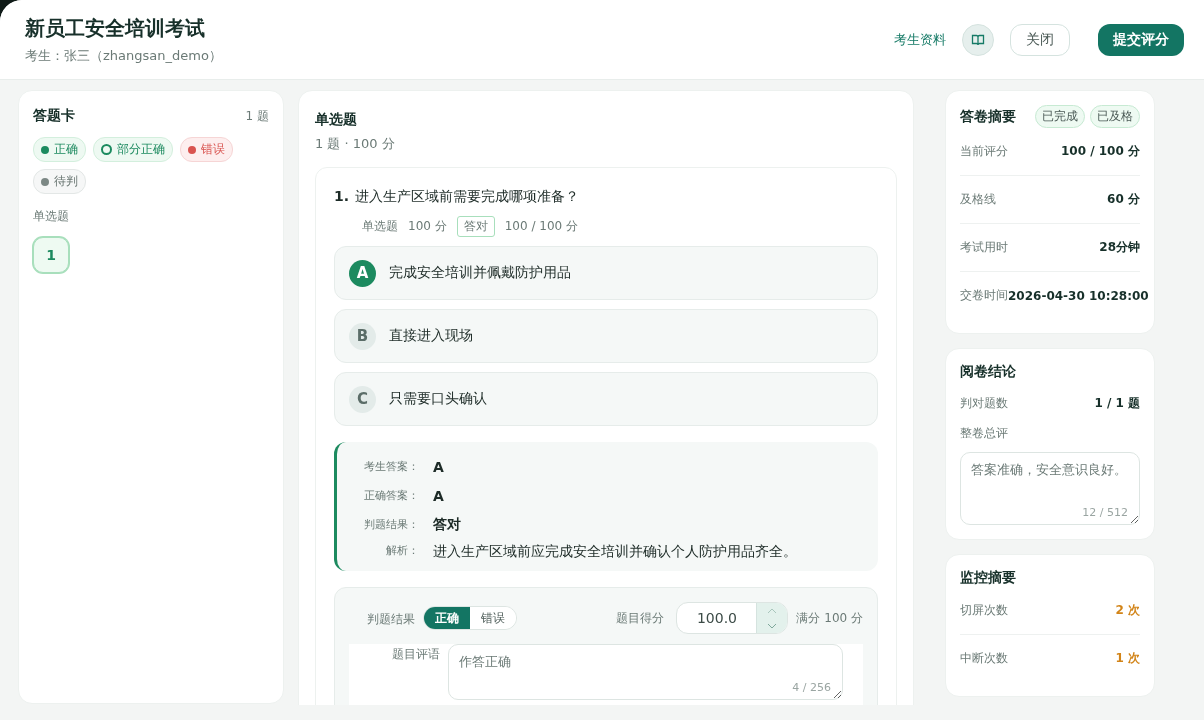 This screenshot has height=720, width=1204. What do you see at coordinates (984, 295) in the screenshot?
I see `summary-label: 交卷时间` at bounding box center [984, 295].